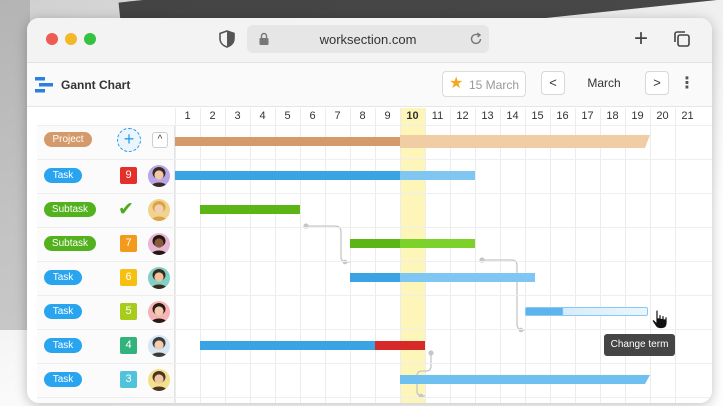 The width and height of the screenshot is (723, 406). What do you see at coordinates (494, 85) in the screenshot?
I see `today-date-label: 15 March` at bounding box center [494, 85].